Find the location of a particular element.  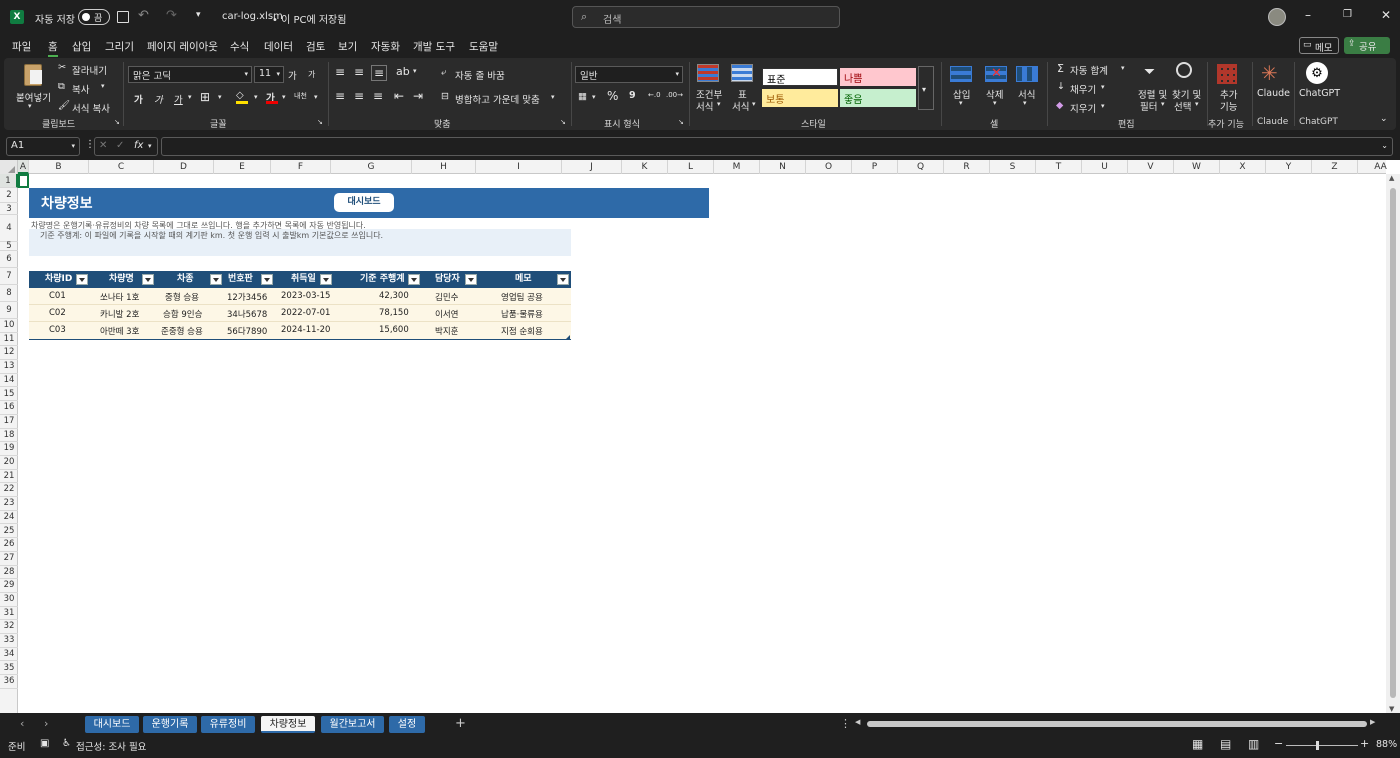

share-button: ⇪ 공유 is located at coordinates (1367, 45).